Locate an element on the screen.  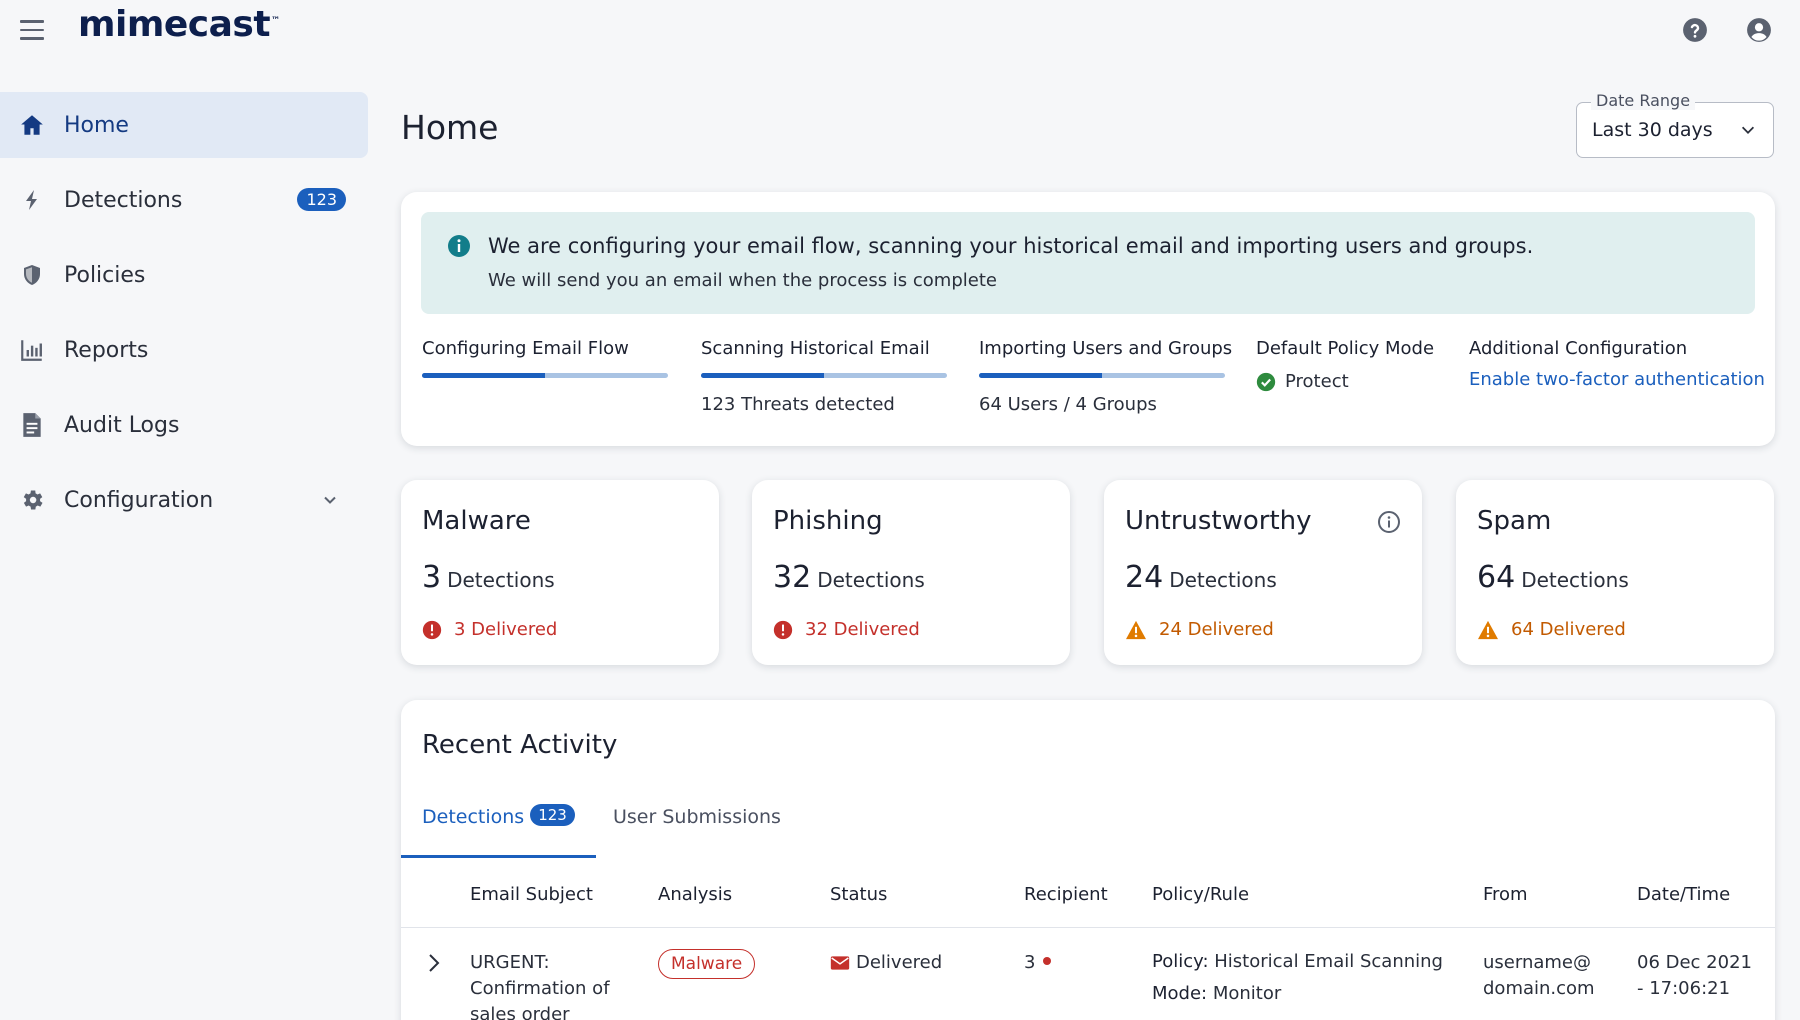
menu-icon is located at coordinates (32, 30).